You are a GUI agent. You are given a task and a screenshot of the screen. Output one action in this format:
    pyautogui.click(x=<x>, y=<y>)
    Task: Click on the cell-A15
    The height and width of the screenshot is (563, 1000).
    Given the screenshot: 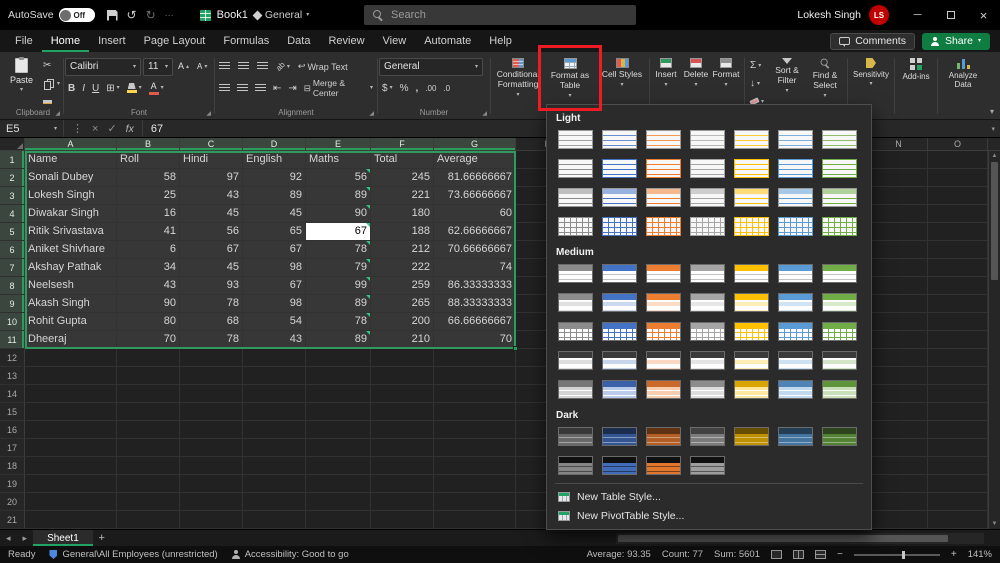 What is the action you would take?
    pyautogui.click(x=71, y=412)
    